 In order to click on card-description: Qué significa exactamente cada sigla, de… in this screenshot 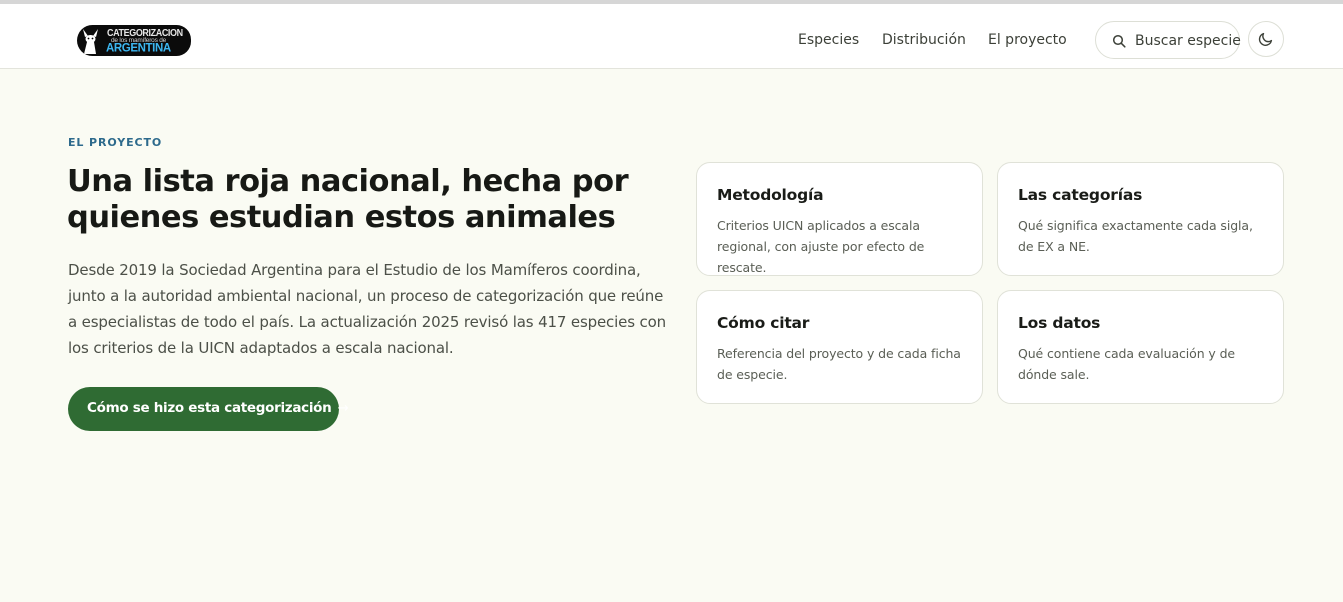, I will do `click(1135, 236)`.